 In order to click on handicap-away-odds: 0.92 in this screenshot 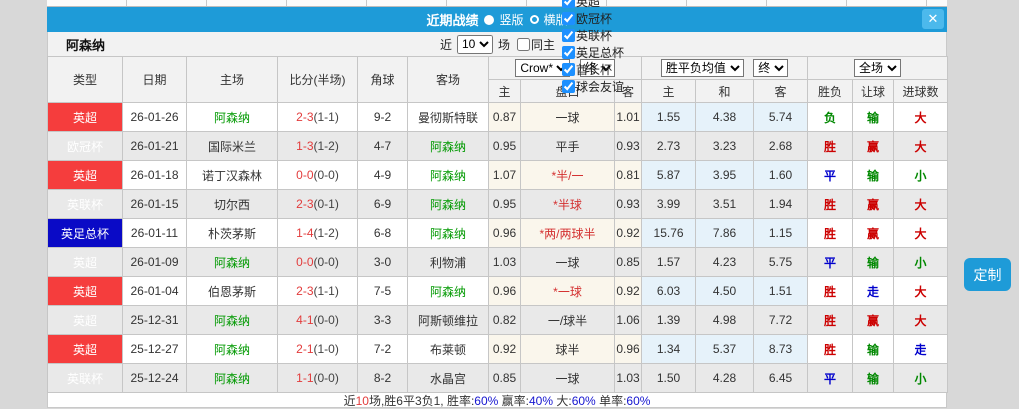, I will do `click(628, 291)`.